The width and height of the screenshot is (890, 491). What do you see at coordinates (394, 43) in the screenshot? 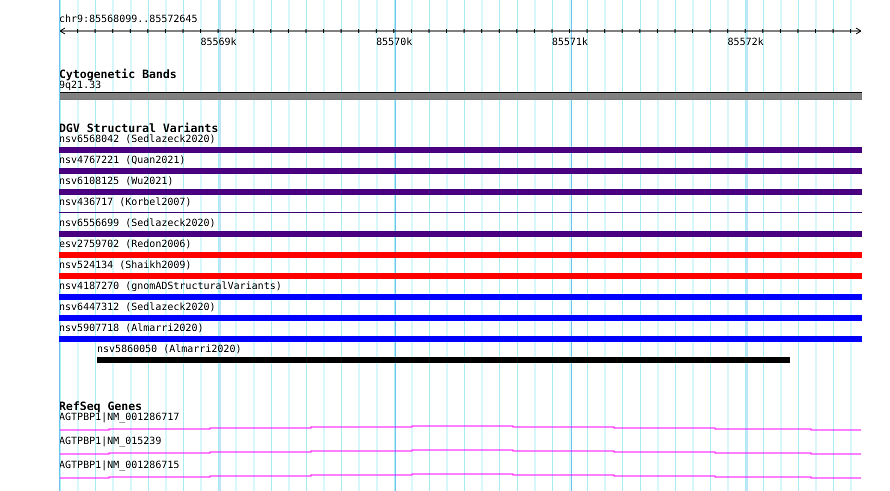
I see `tick-label: 85570k` at bounding box center [394, 43].